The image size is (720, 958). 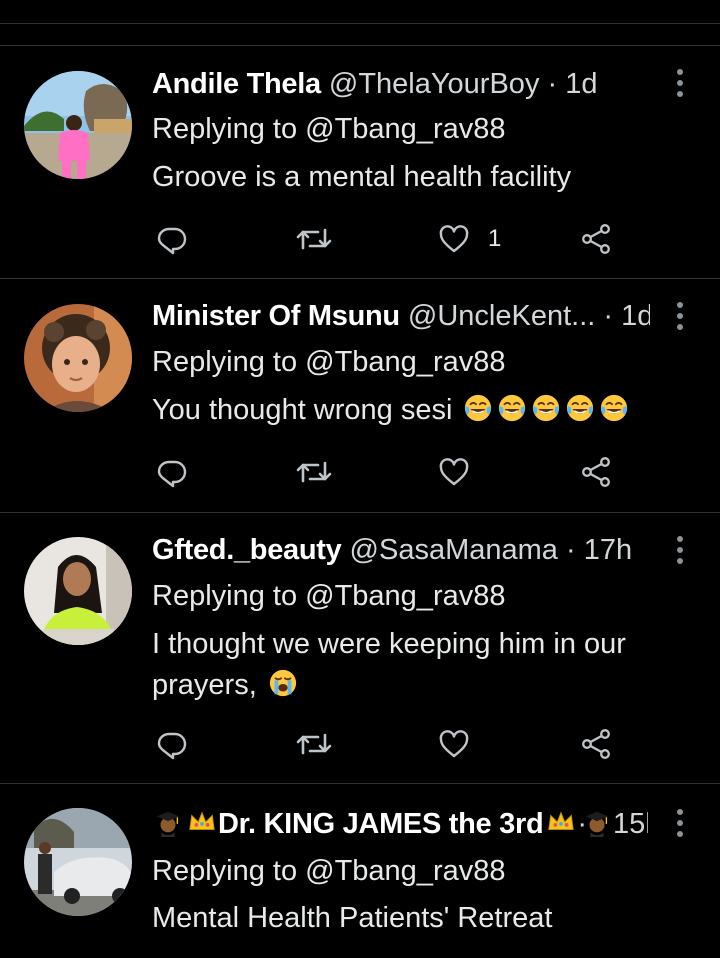 What do you see at coordinates (302, 410) in the screenshot?
I see `tweet-text-content: You thought wrong sesi` at bounding box center [302, 410].